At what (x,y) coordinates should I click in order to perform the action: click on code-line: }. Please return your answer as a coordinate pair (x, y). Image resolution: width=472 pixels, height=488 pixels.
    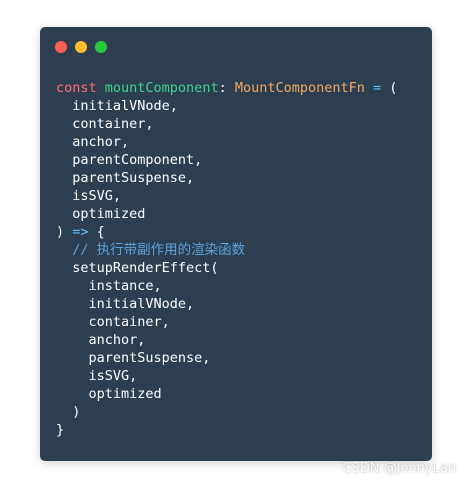
    Looking at the image, I should click on (226, 430).